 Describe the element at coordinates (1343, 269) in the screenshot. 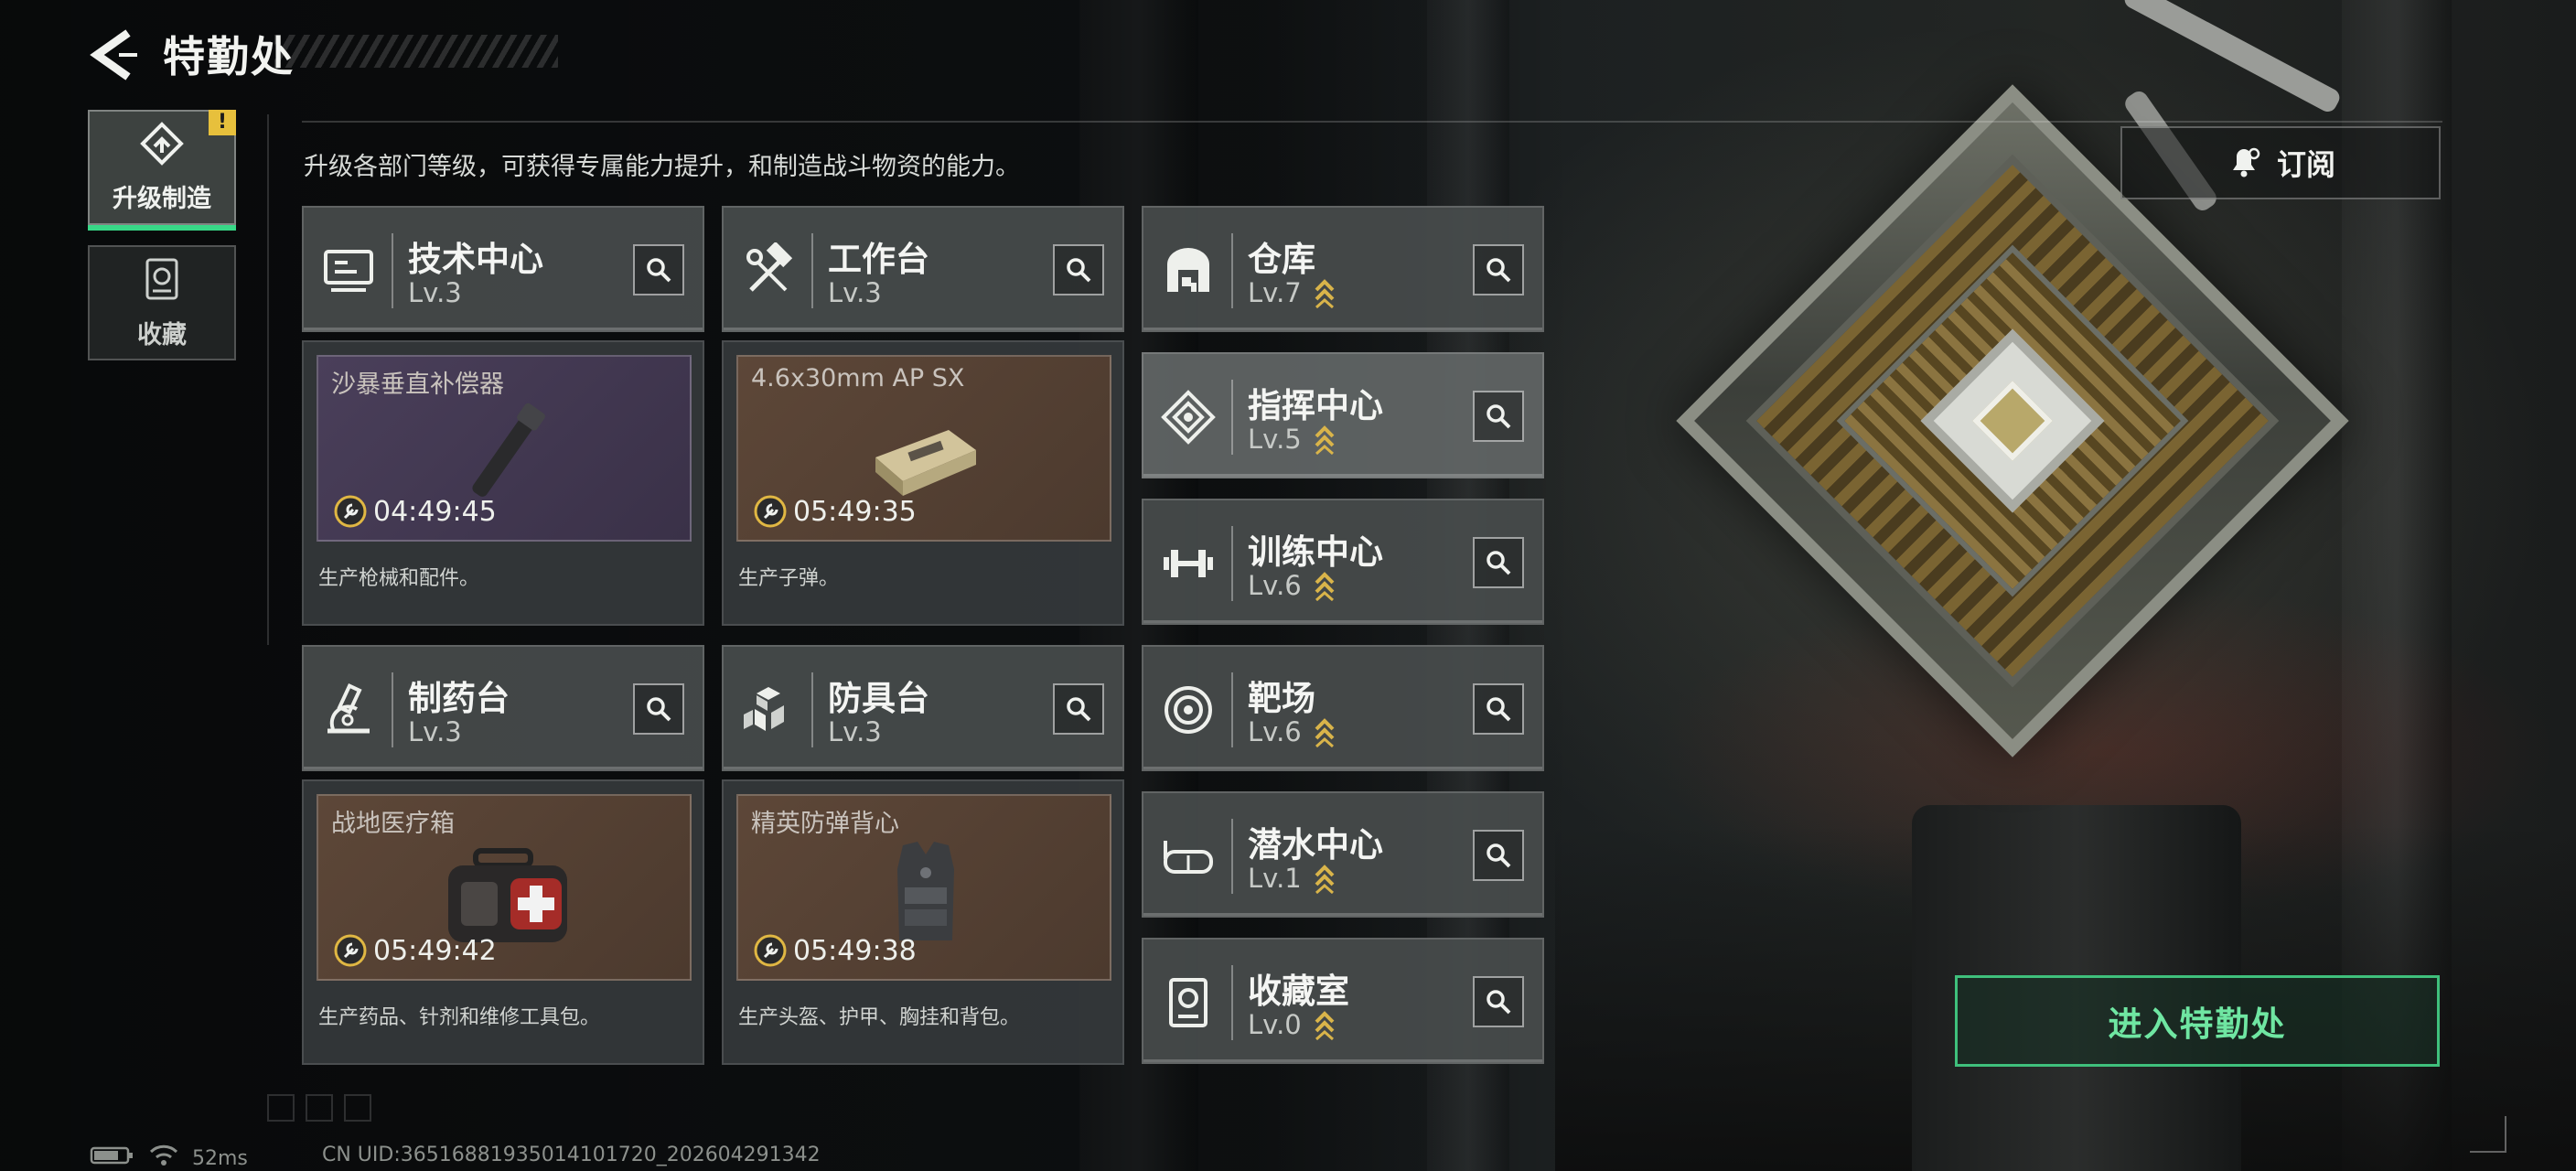

I see `facility-warehouse: 仓库 Lv.7` at that location.